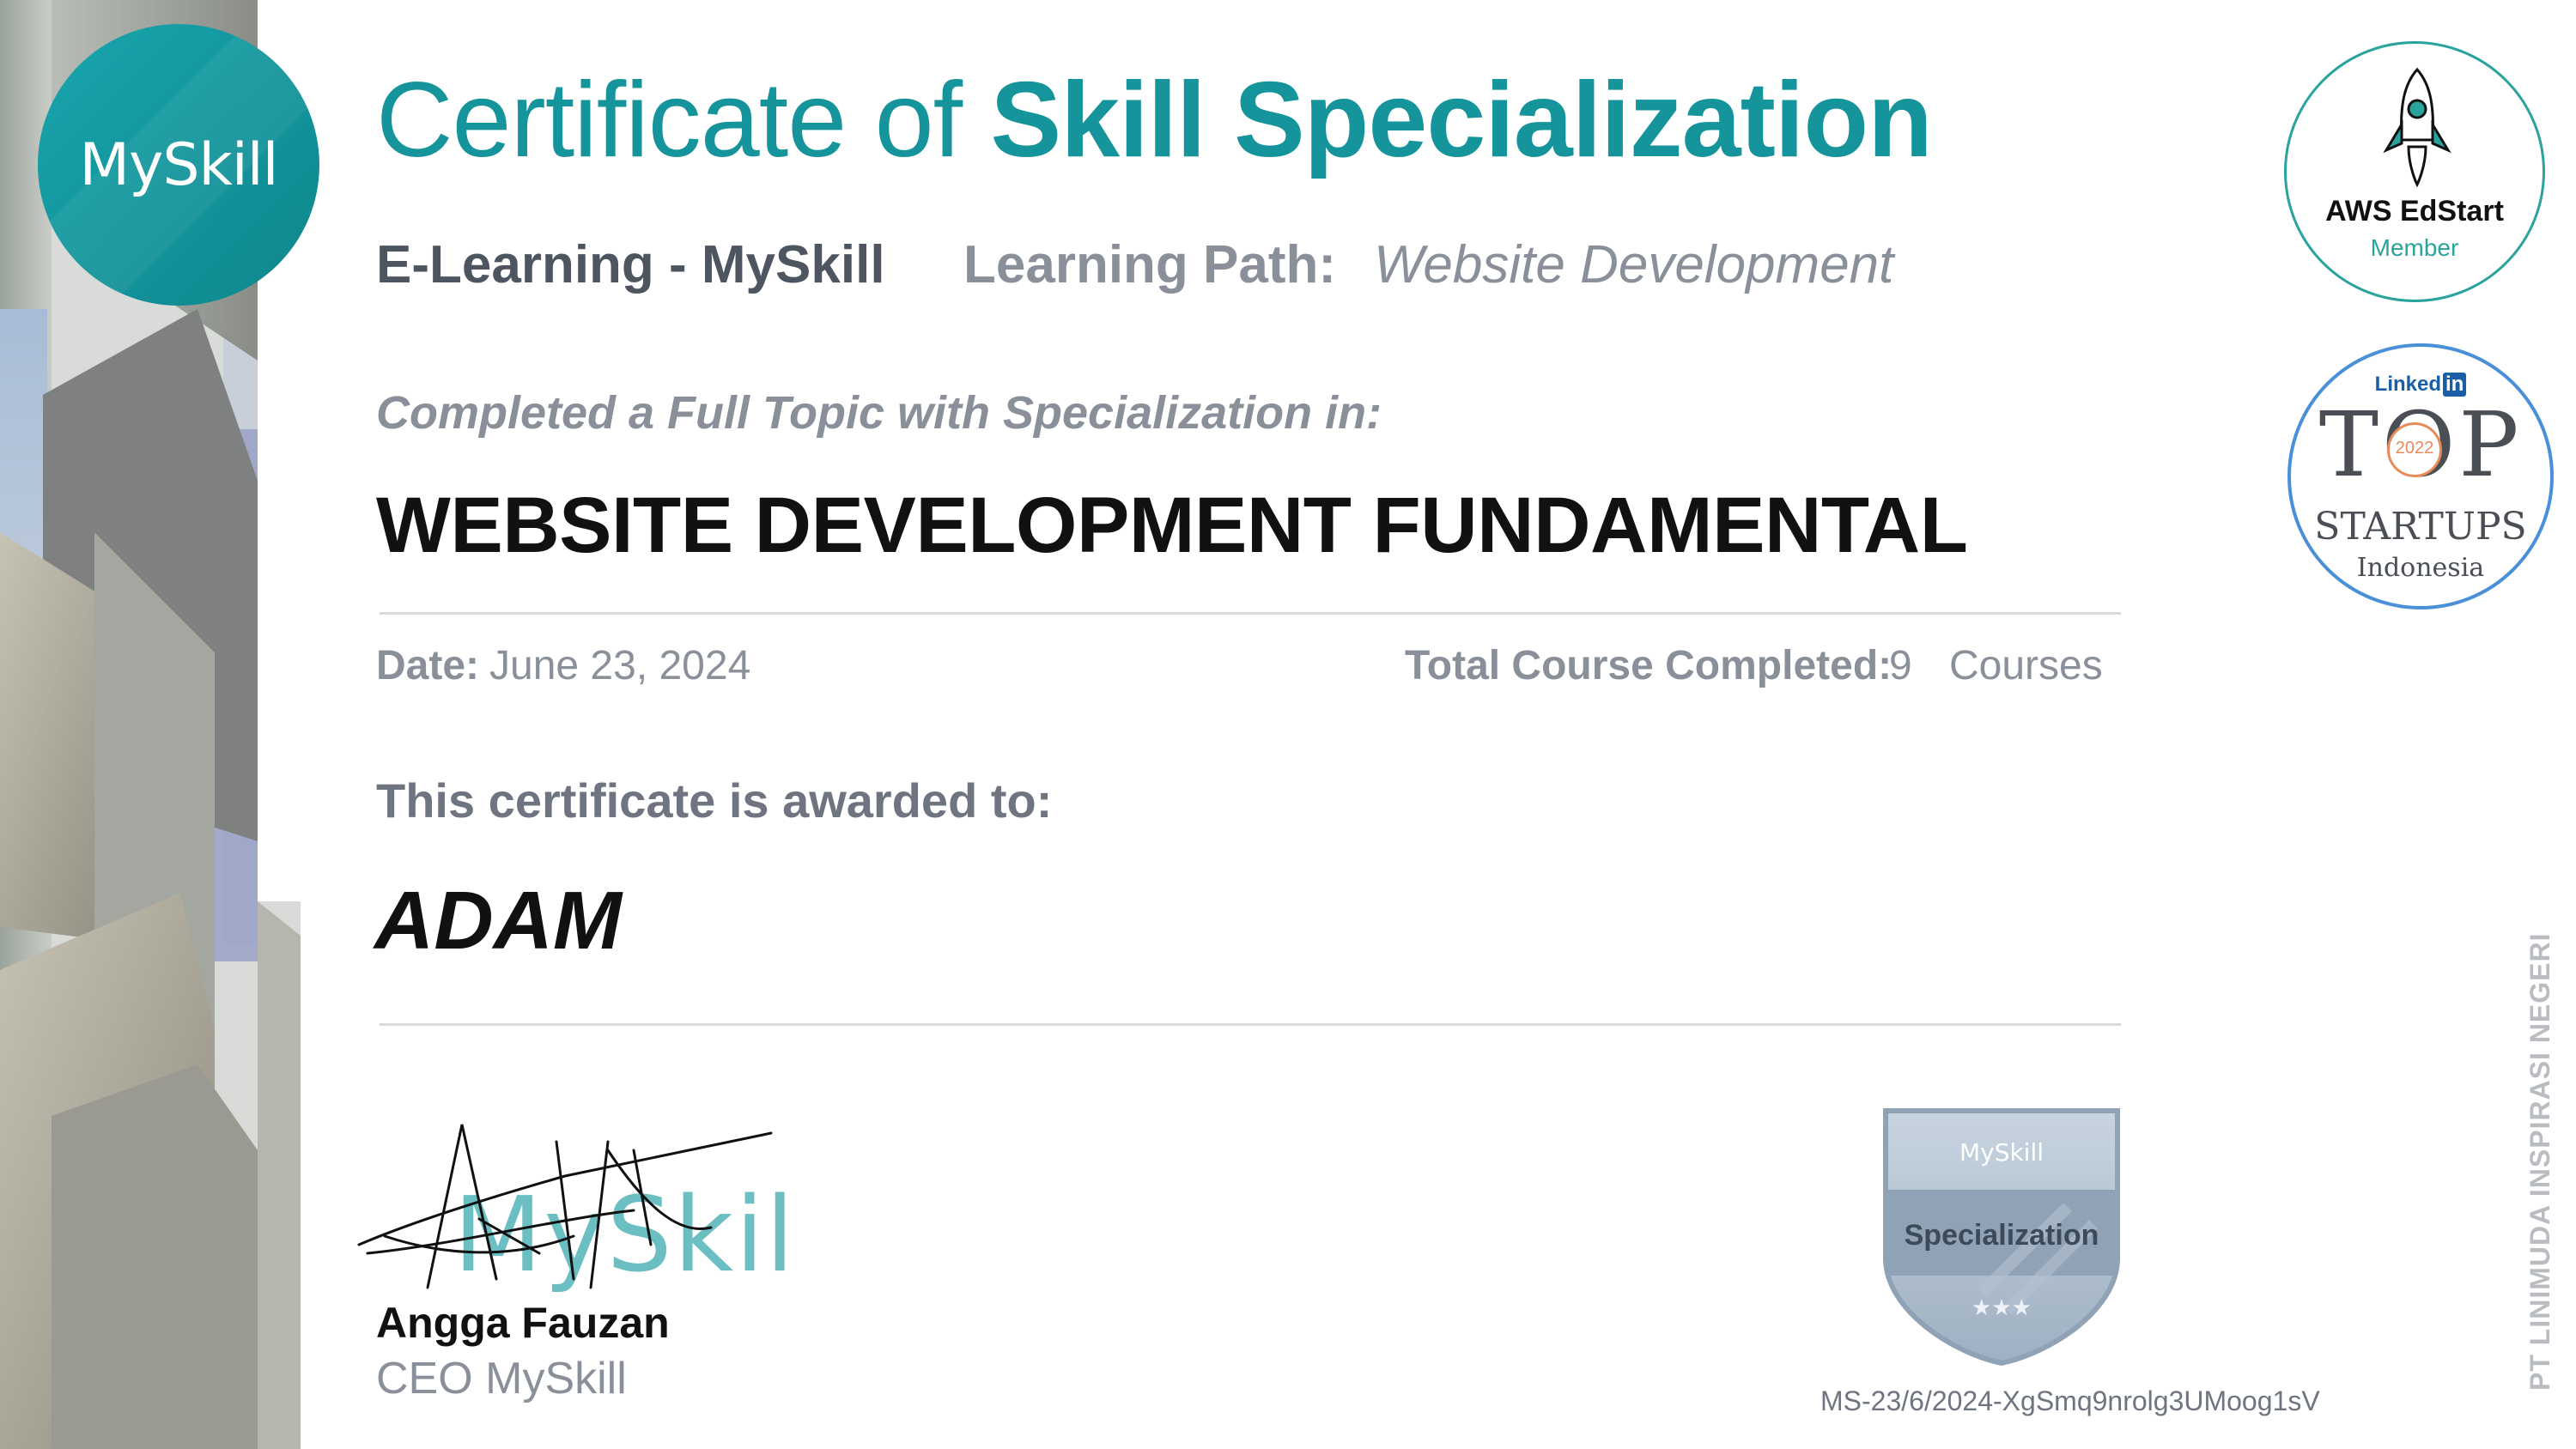  I want to click on award-year: 2022, so click(2414, 448).